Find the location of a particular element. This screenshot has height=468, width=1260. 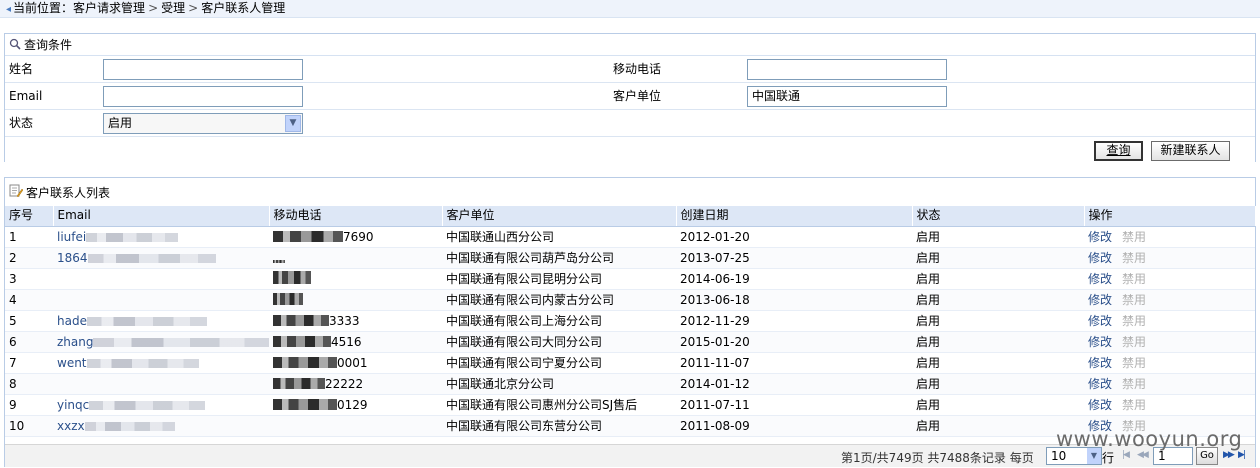

name-input is located at coordinates (203, 69).